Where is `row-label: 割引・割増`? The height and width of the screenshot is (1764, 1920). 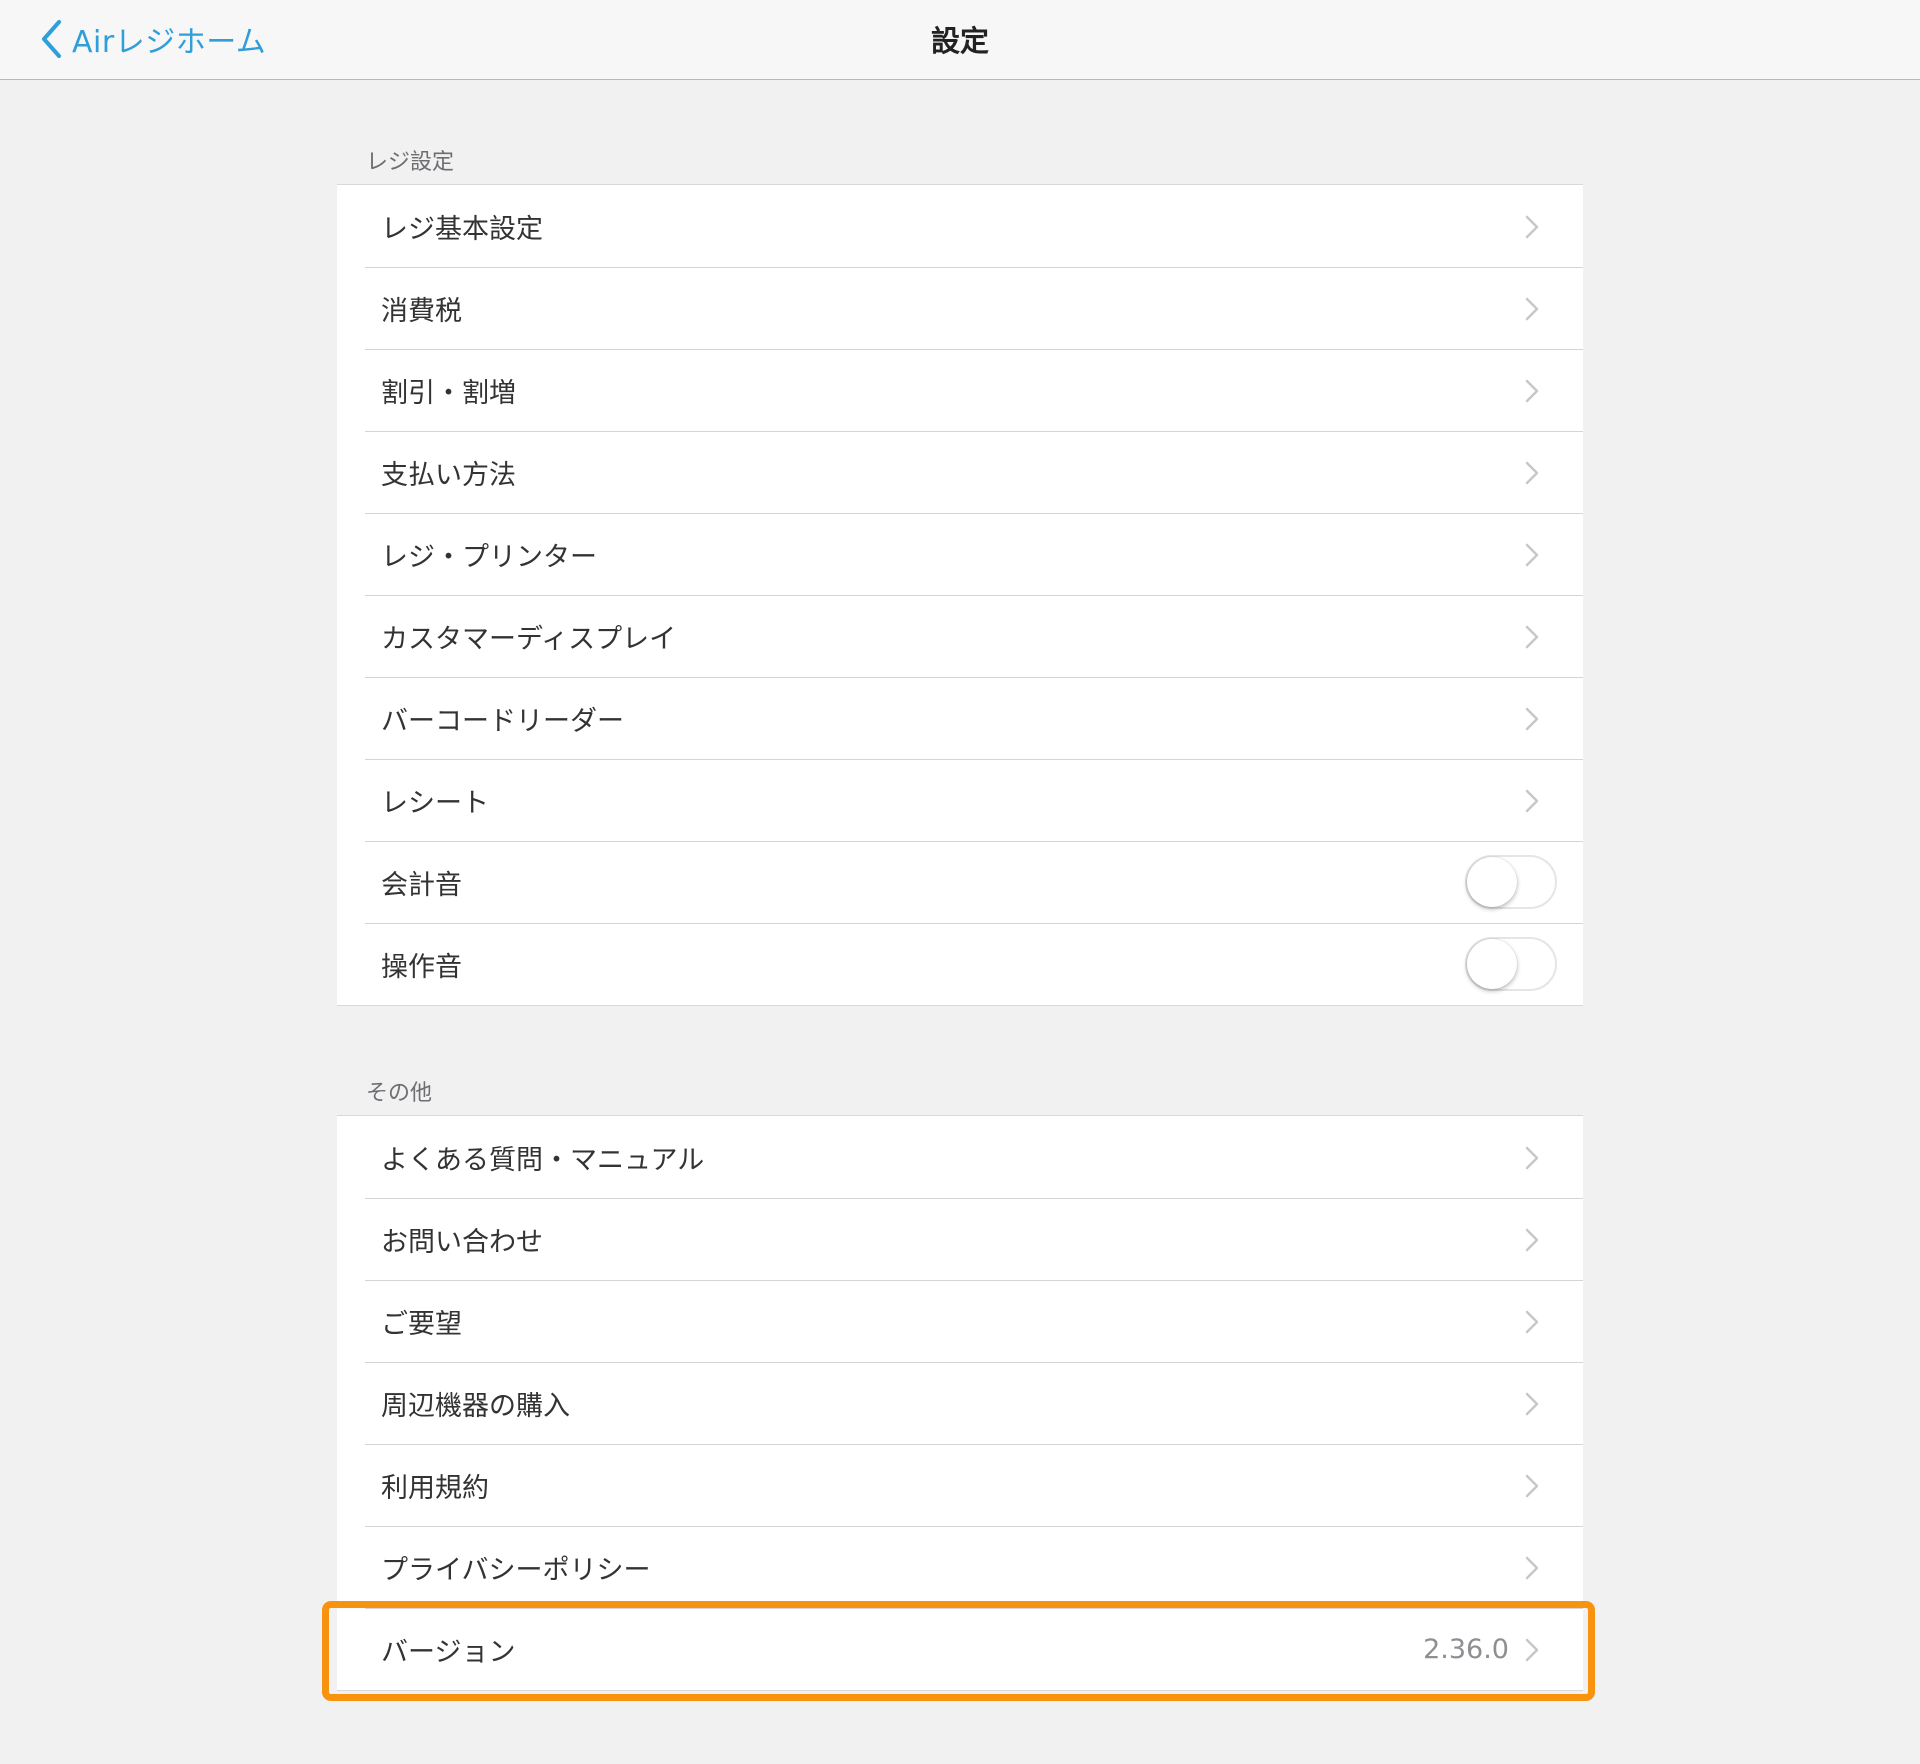
row-label: 割引・割増 is located at coordinates (448, 393).